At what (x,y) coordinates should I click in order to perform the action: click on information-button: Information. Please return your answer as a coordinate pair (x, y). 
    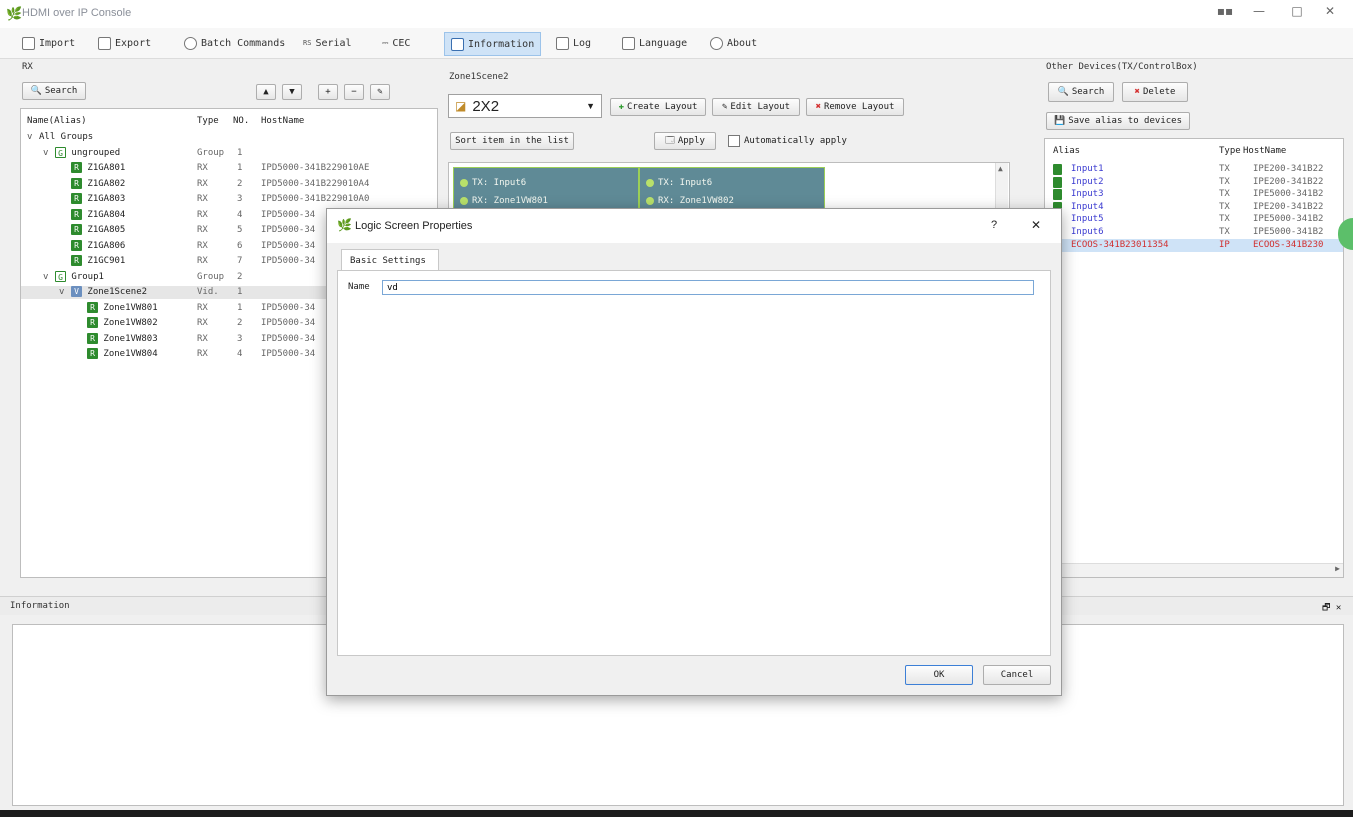
    Looking at the image, I should click on (493, 44).